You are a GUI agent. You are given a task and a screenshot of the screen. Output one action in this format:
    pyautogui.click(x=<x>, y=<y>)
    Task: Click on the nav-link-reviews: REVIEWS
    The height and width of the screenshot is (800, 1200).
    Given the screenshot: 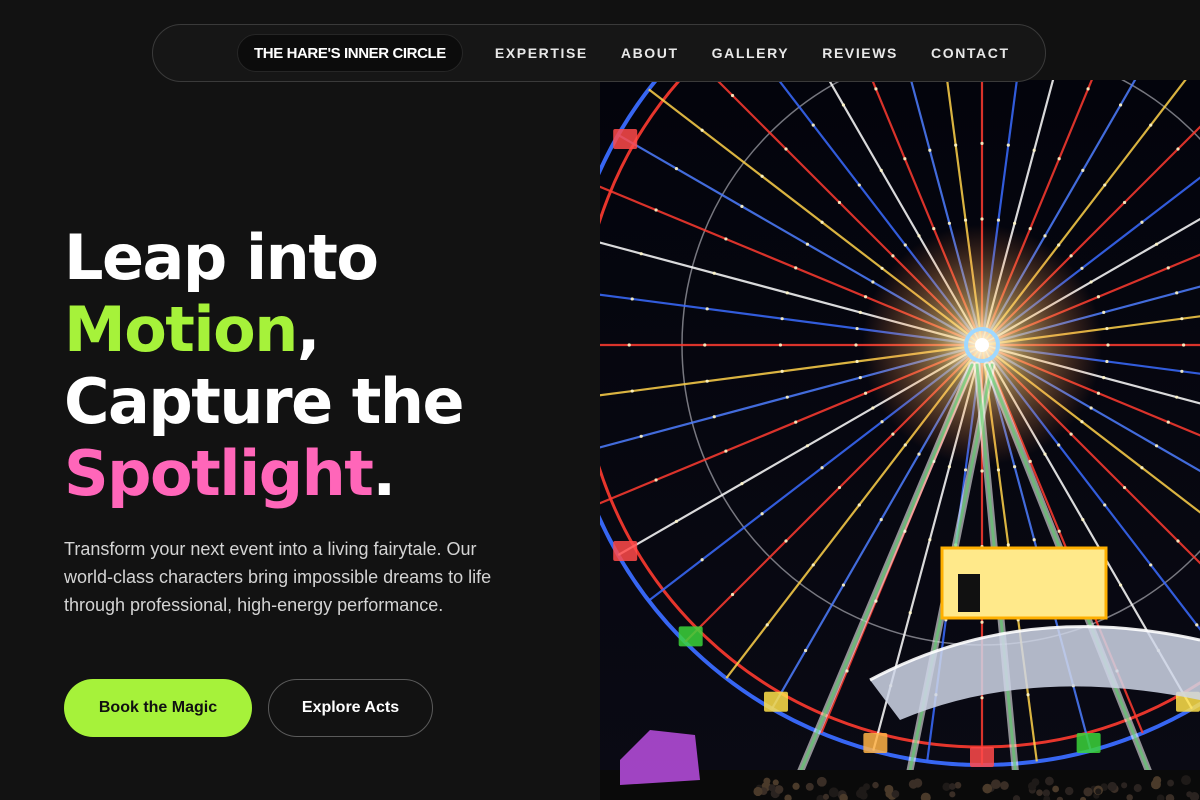 What is the action you would take?
    pyautogui.click(x=860, y=53)
    